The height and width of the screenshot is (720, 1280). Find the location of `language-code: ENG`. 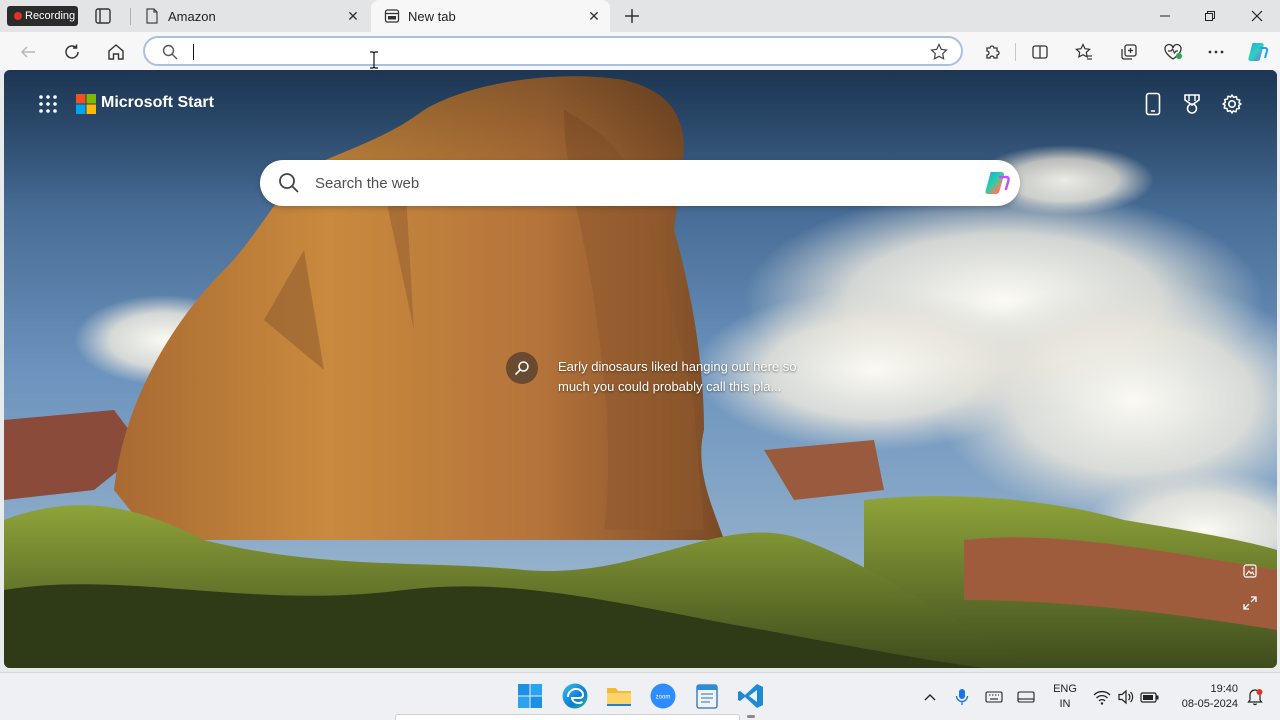

language-code: ENG is located at coordinates (1065, 689).